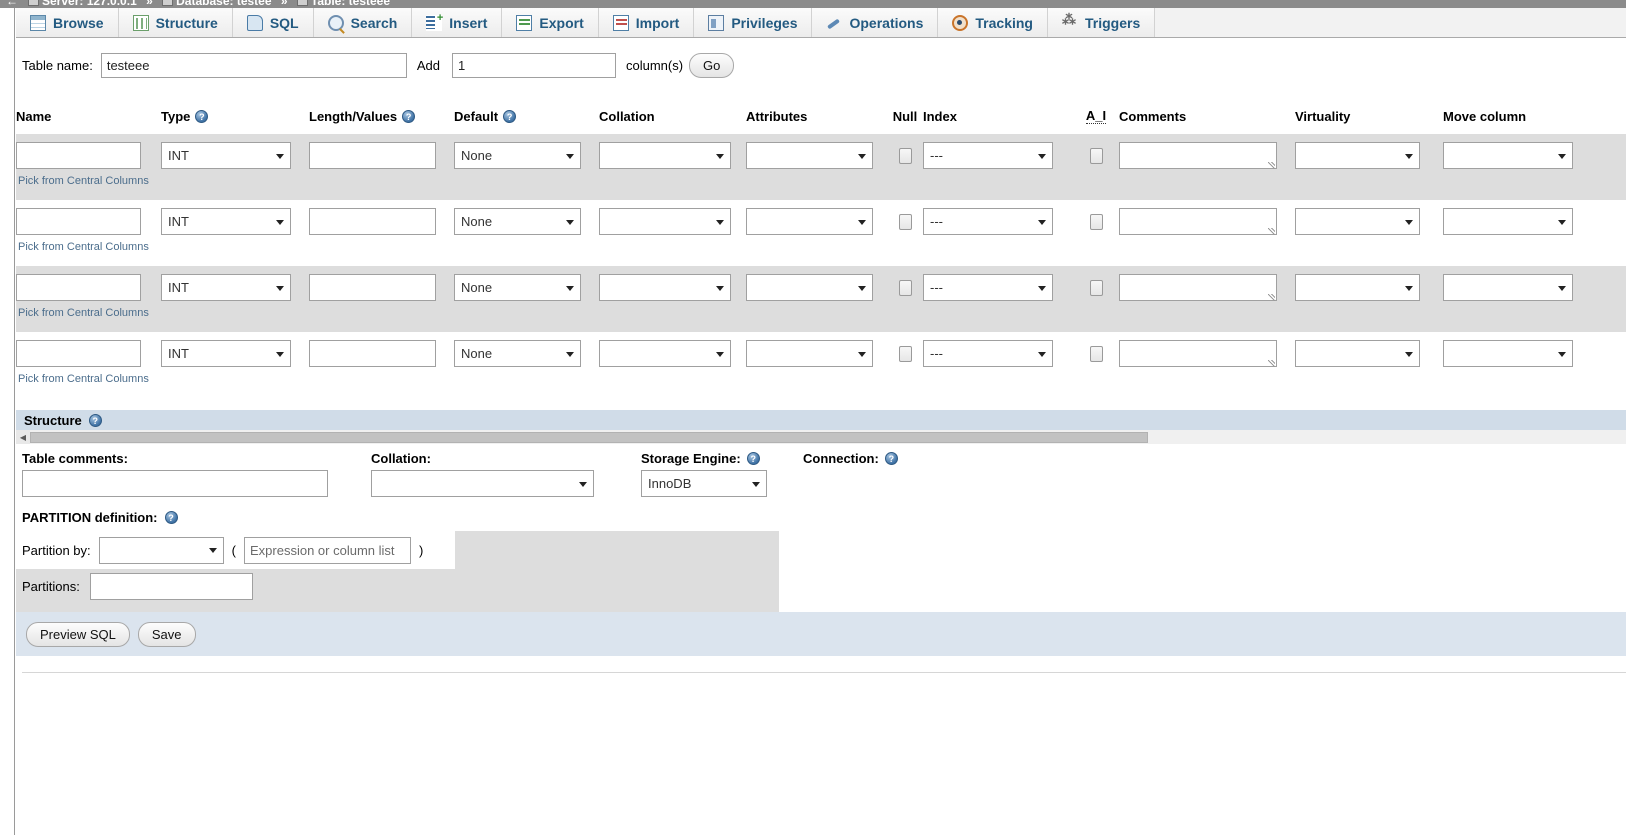 The image size is (1626, 835). What do you see at coordinates (704, 483) in the screenshot?
I see `storage-engine-select: InnoDB` at bounding box center [704, 483].